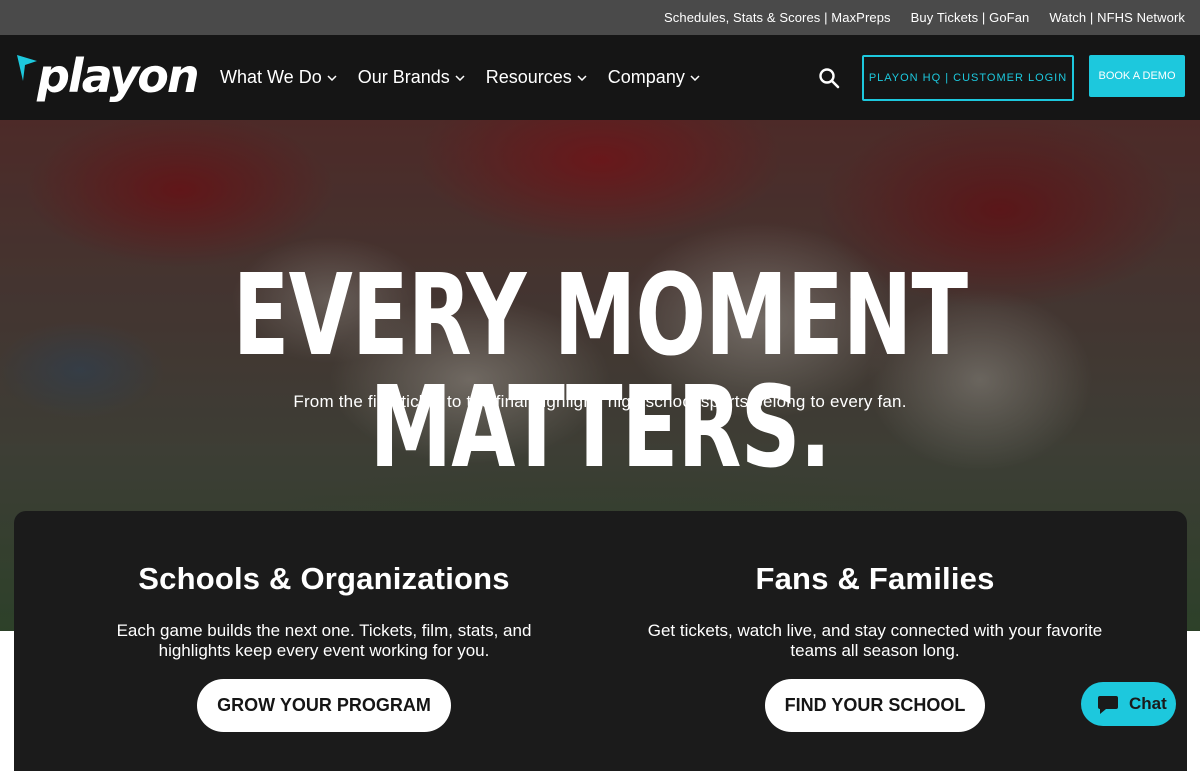 This screenshot has width=1200, height=771. What do you see at coordinates (968, 78) in the screenshot?
I see `customer-login-button: PLAYON HQ | CUSTOMER LOGIN` at bounding box center [968, 78].